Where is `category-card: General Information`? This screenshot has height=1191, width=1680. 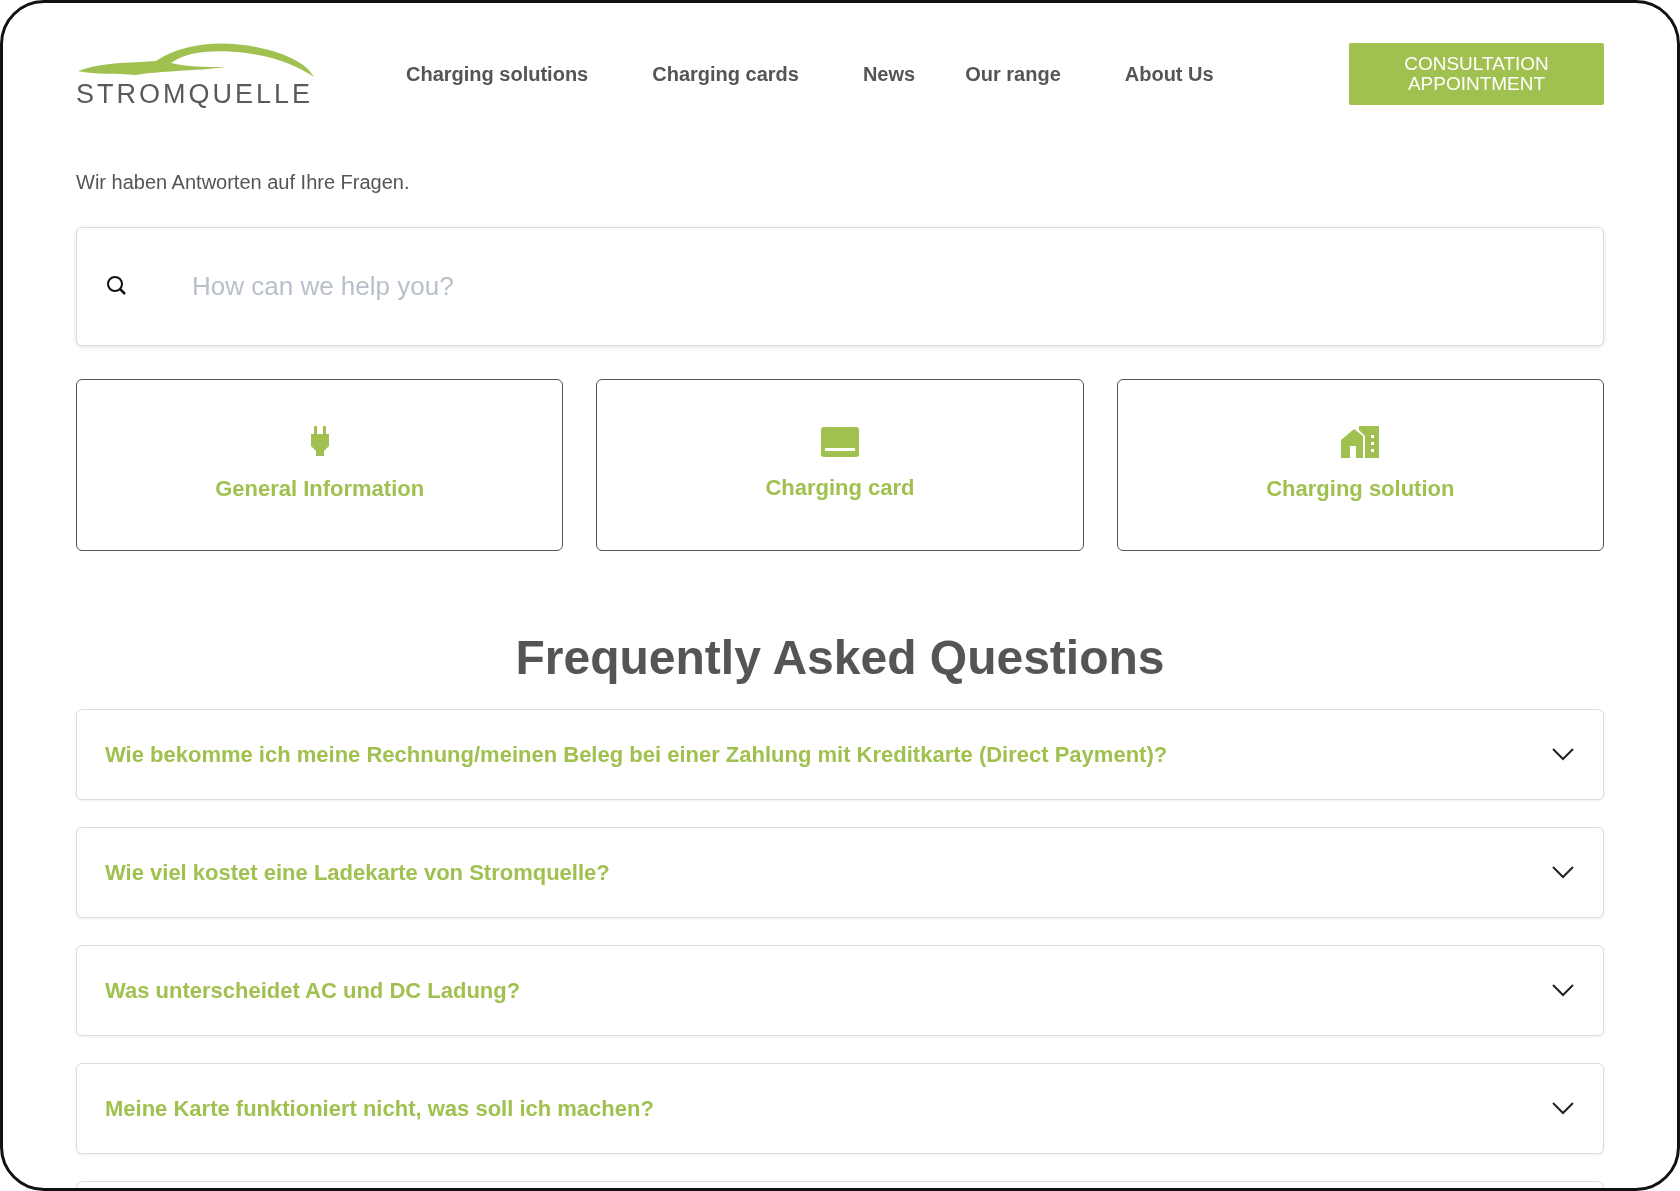
category-card: General Information is located at coordinates (320, 465).